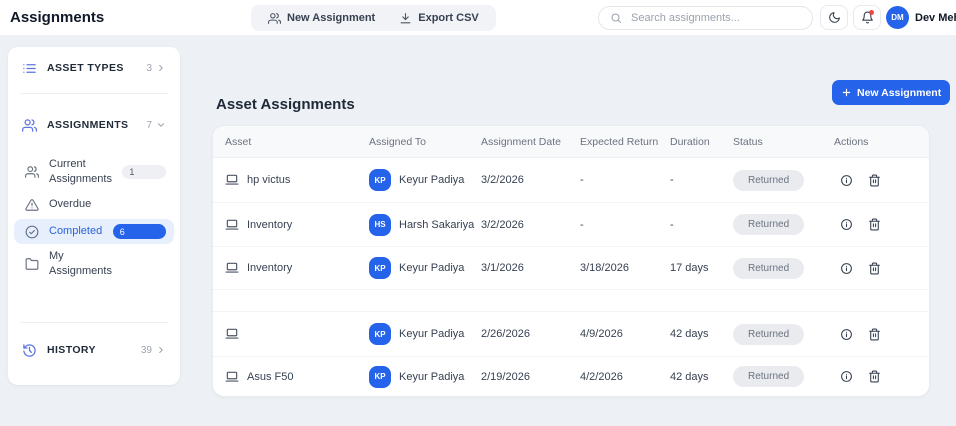 The height and width of the screenshot is (426, 956). I want to click on check-circle-icon, so click(32, 232).